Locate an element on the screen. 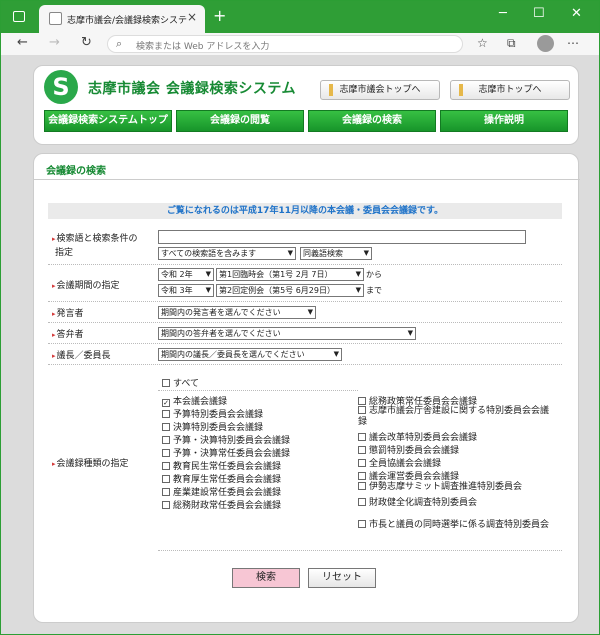 Image resolution: width=600 pixels, height=635 pixels. meeting-type-checkbox: 財政健全化調査特別委員会 is located at coordinates (417, 501).